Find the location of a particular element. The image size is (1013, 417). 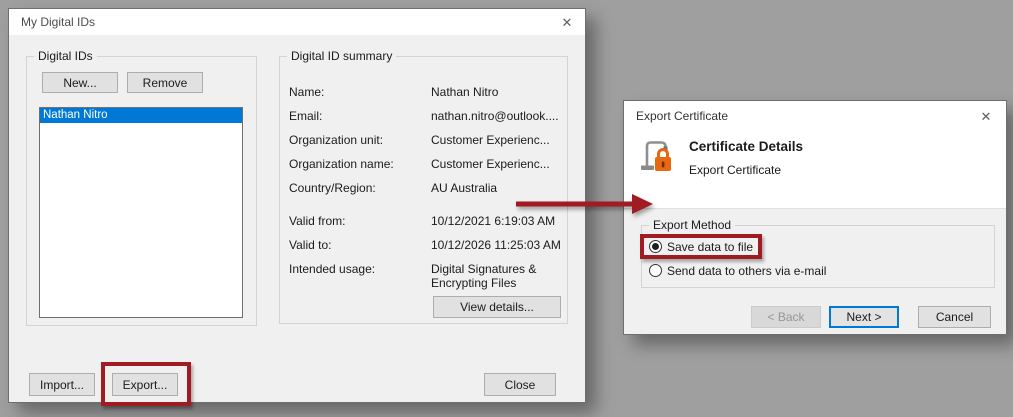

intended-usage-line2: Encrypting Files is located at coordinates (474, 283).